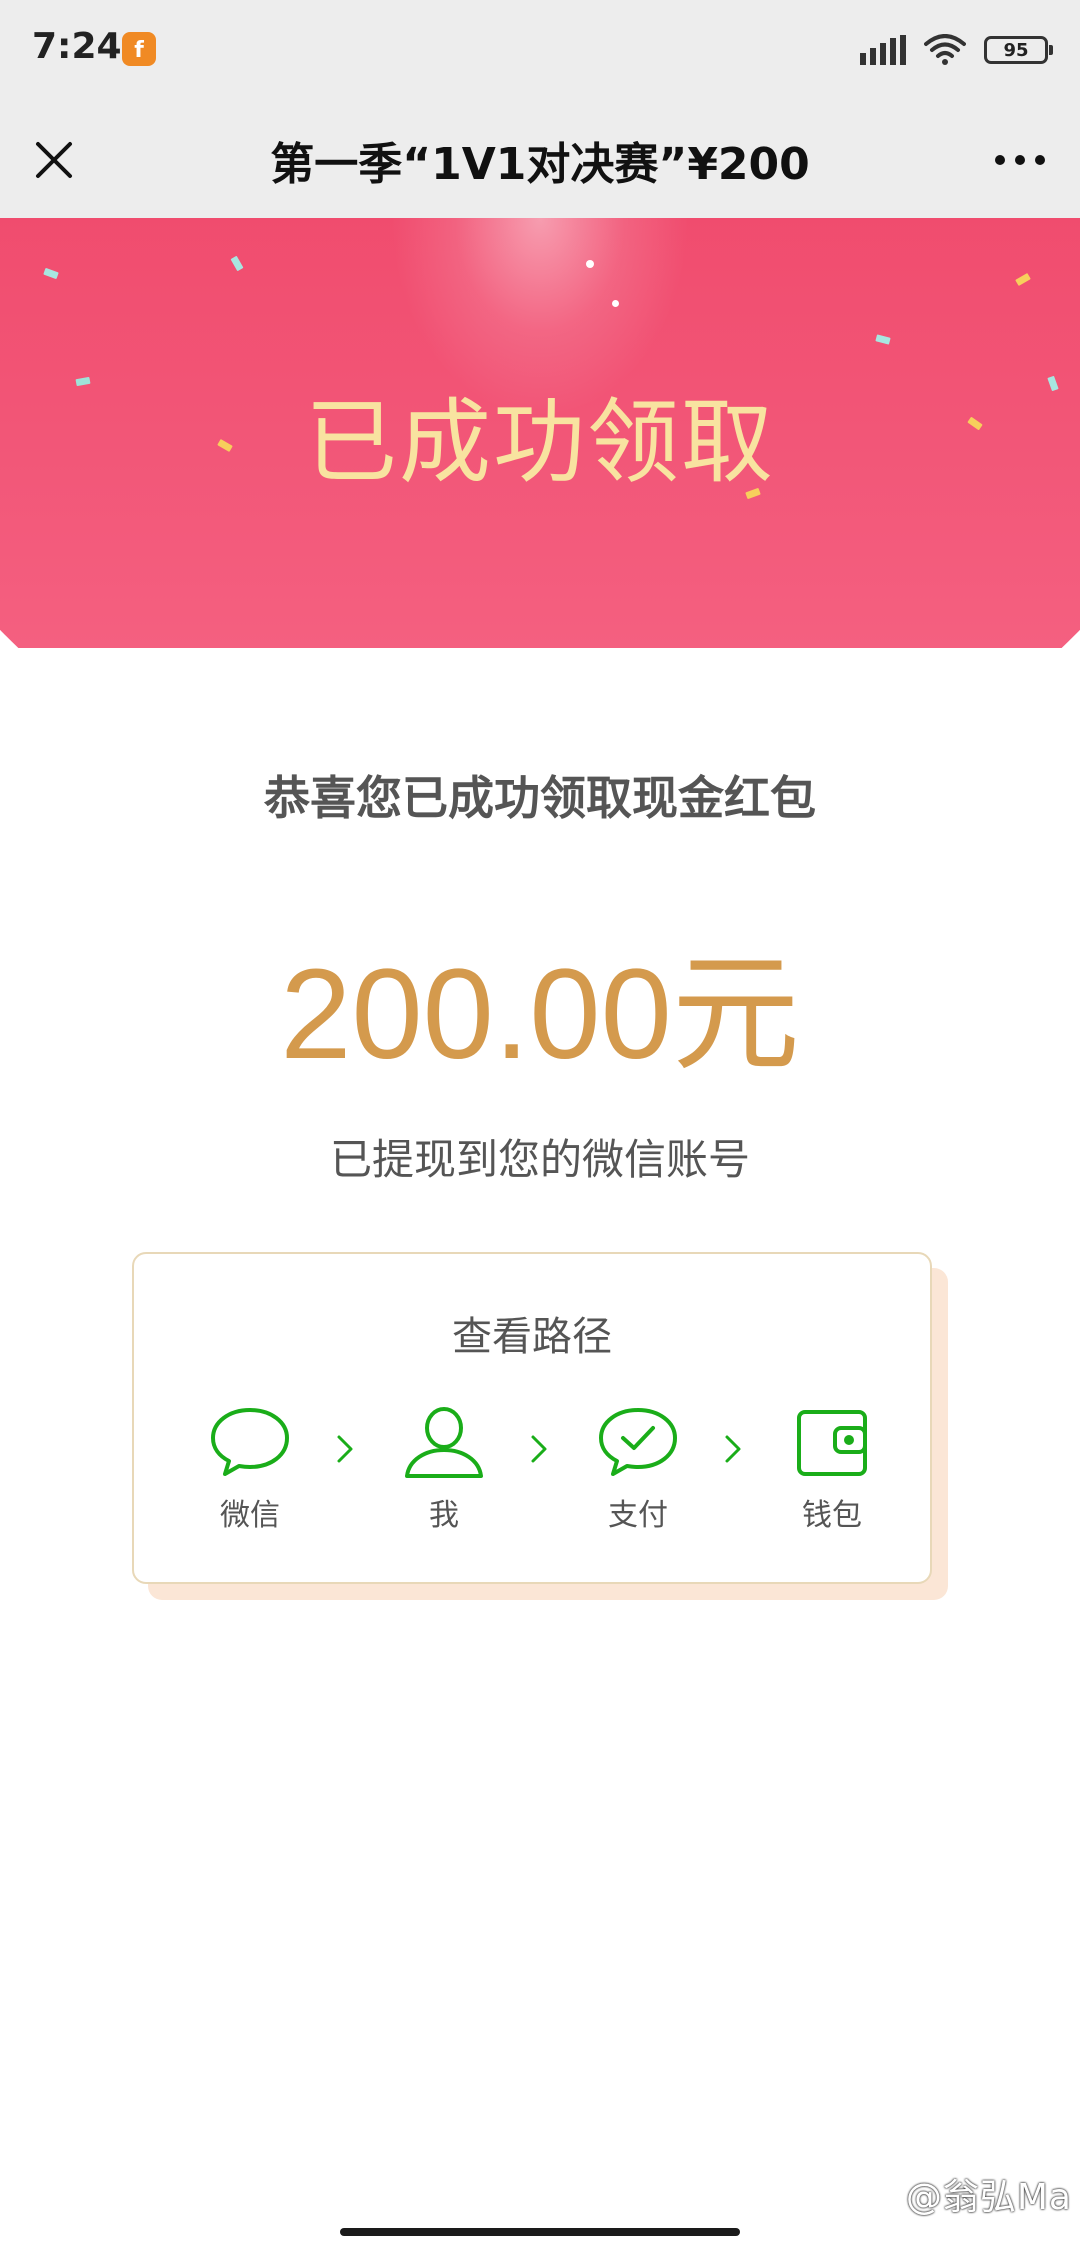 This screenshot has width=1080, height=2248. I want to click on path-step-label: 钱包, so click(832, 1515).